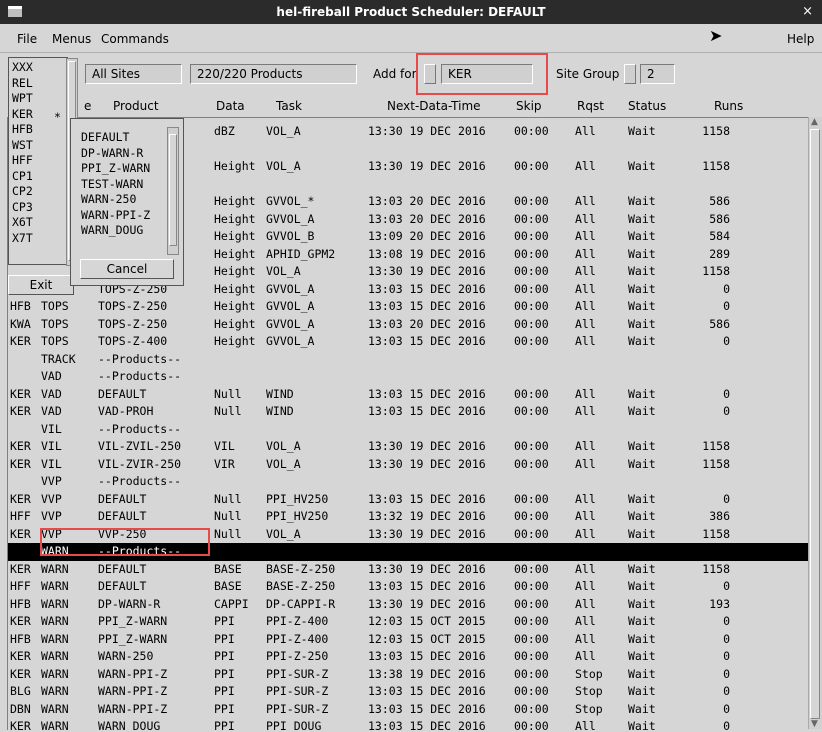 The image size is (822, 732). I want to click on product-list-item: WARN-PPI-Z, so click(115, 216).